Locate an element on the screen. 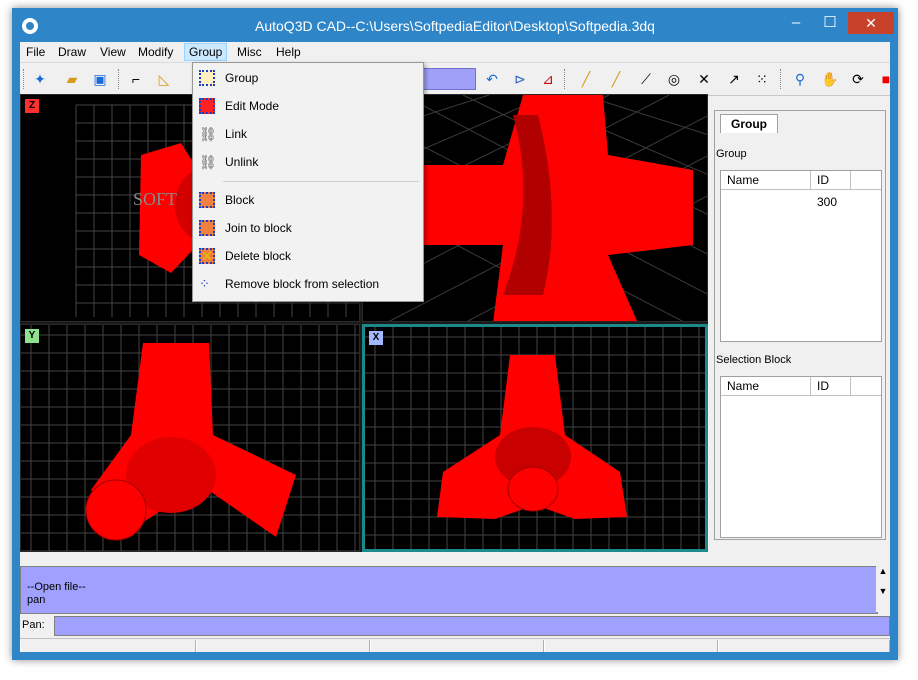  toolbar-grip is located at coordinates (24, 79).